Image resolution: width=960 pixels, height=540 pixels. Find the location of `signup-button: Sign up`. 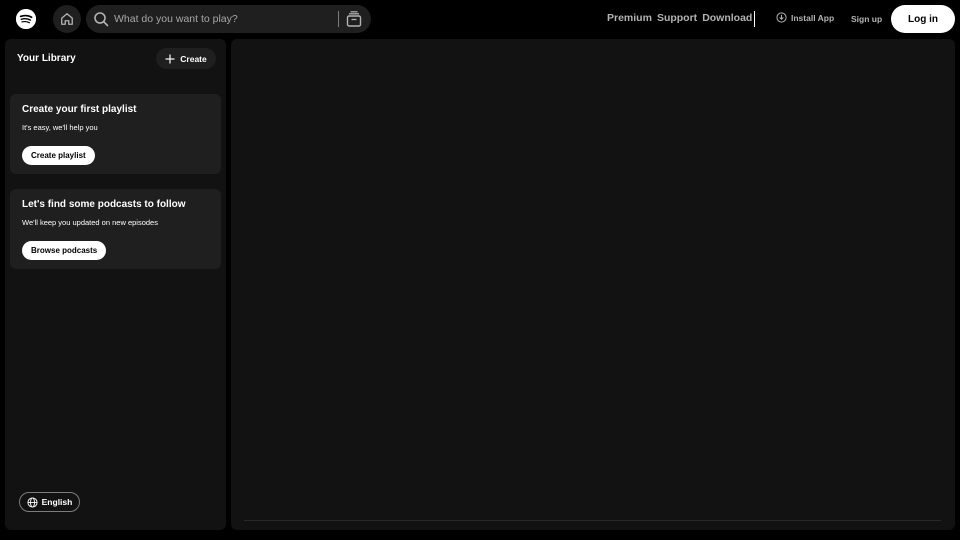

signup-button: Sign up is located at coordinates (866, 19).